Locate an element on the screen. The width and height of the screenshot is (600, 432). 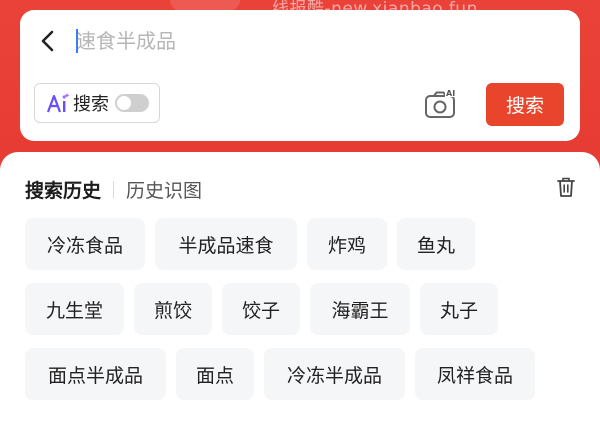
history-chip: 面点半成品 is located at coordinates (95, 374).